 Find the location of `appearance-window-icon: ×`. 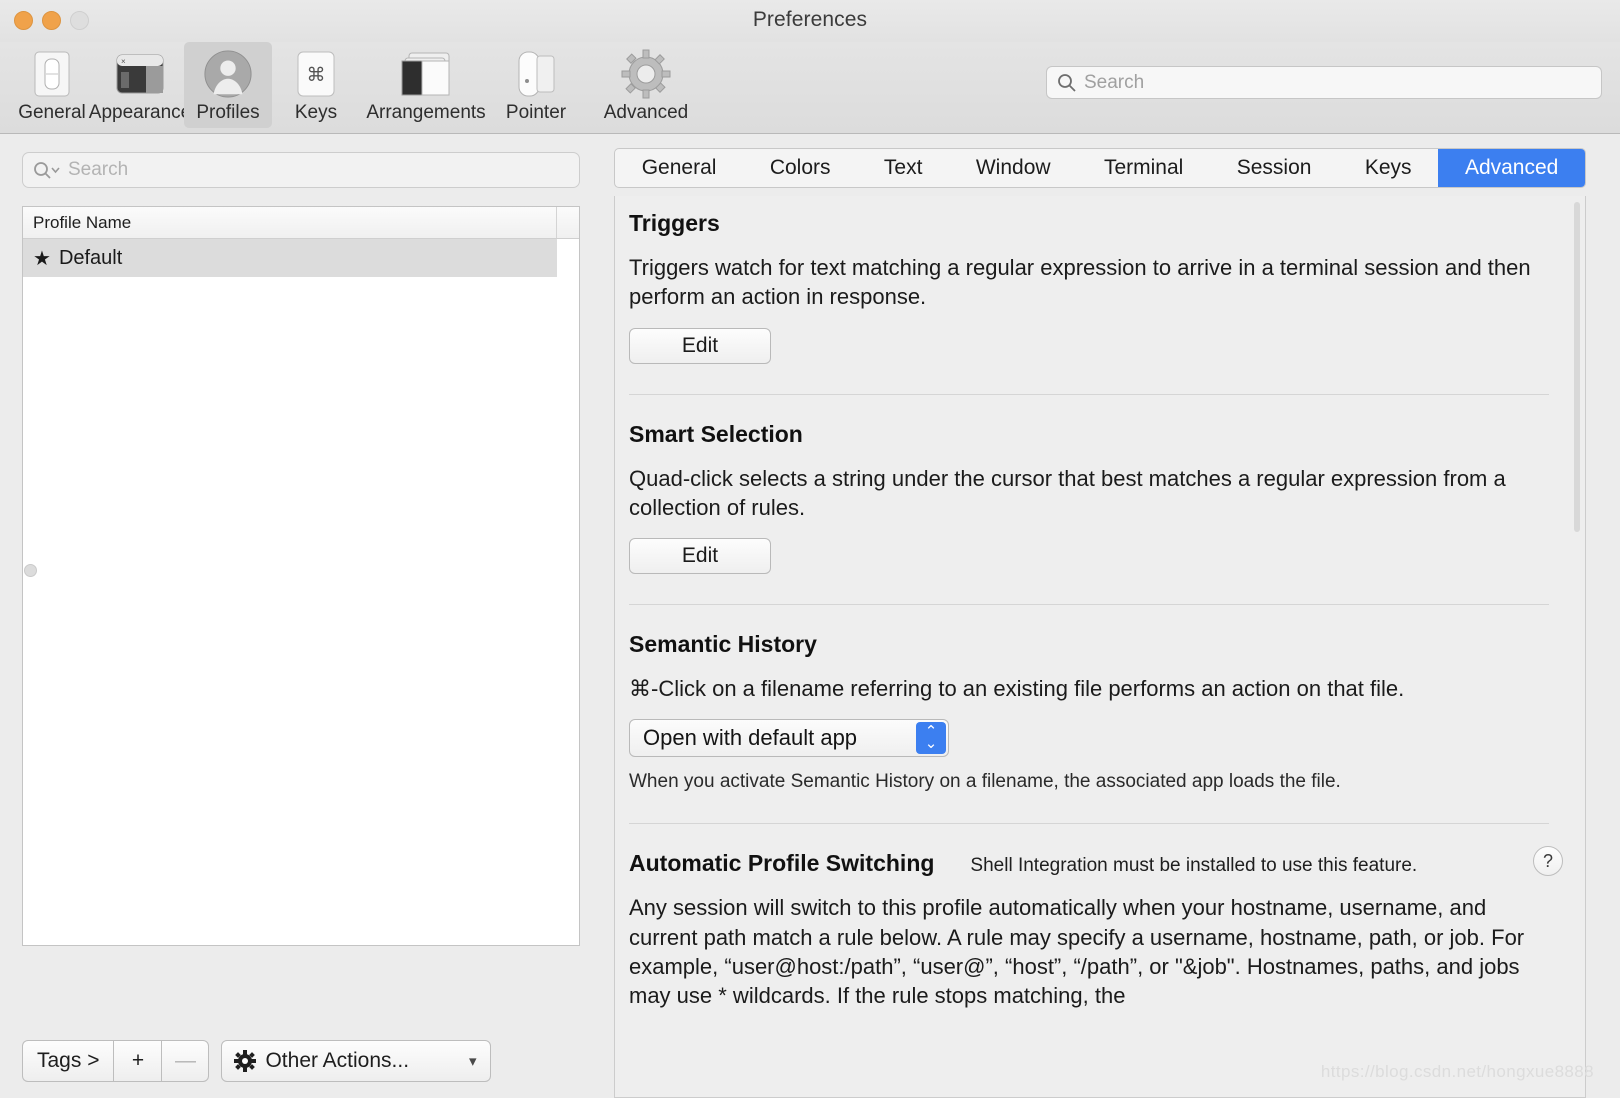

appearance-window-icon: × is located at coordinates (140, 74).